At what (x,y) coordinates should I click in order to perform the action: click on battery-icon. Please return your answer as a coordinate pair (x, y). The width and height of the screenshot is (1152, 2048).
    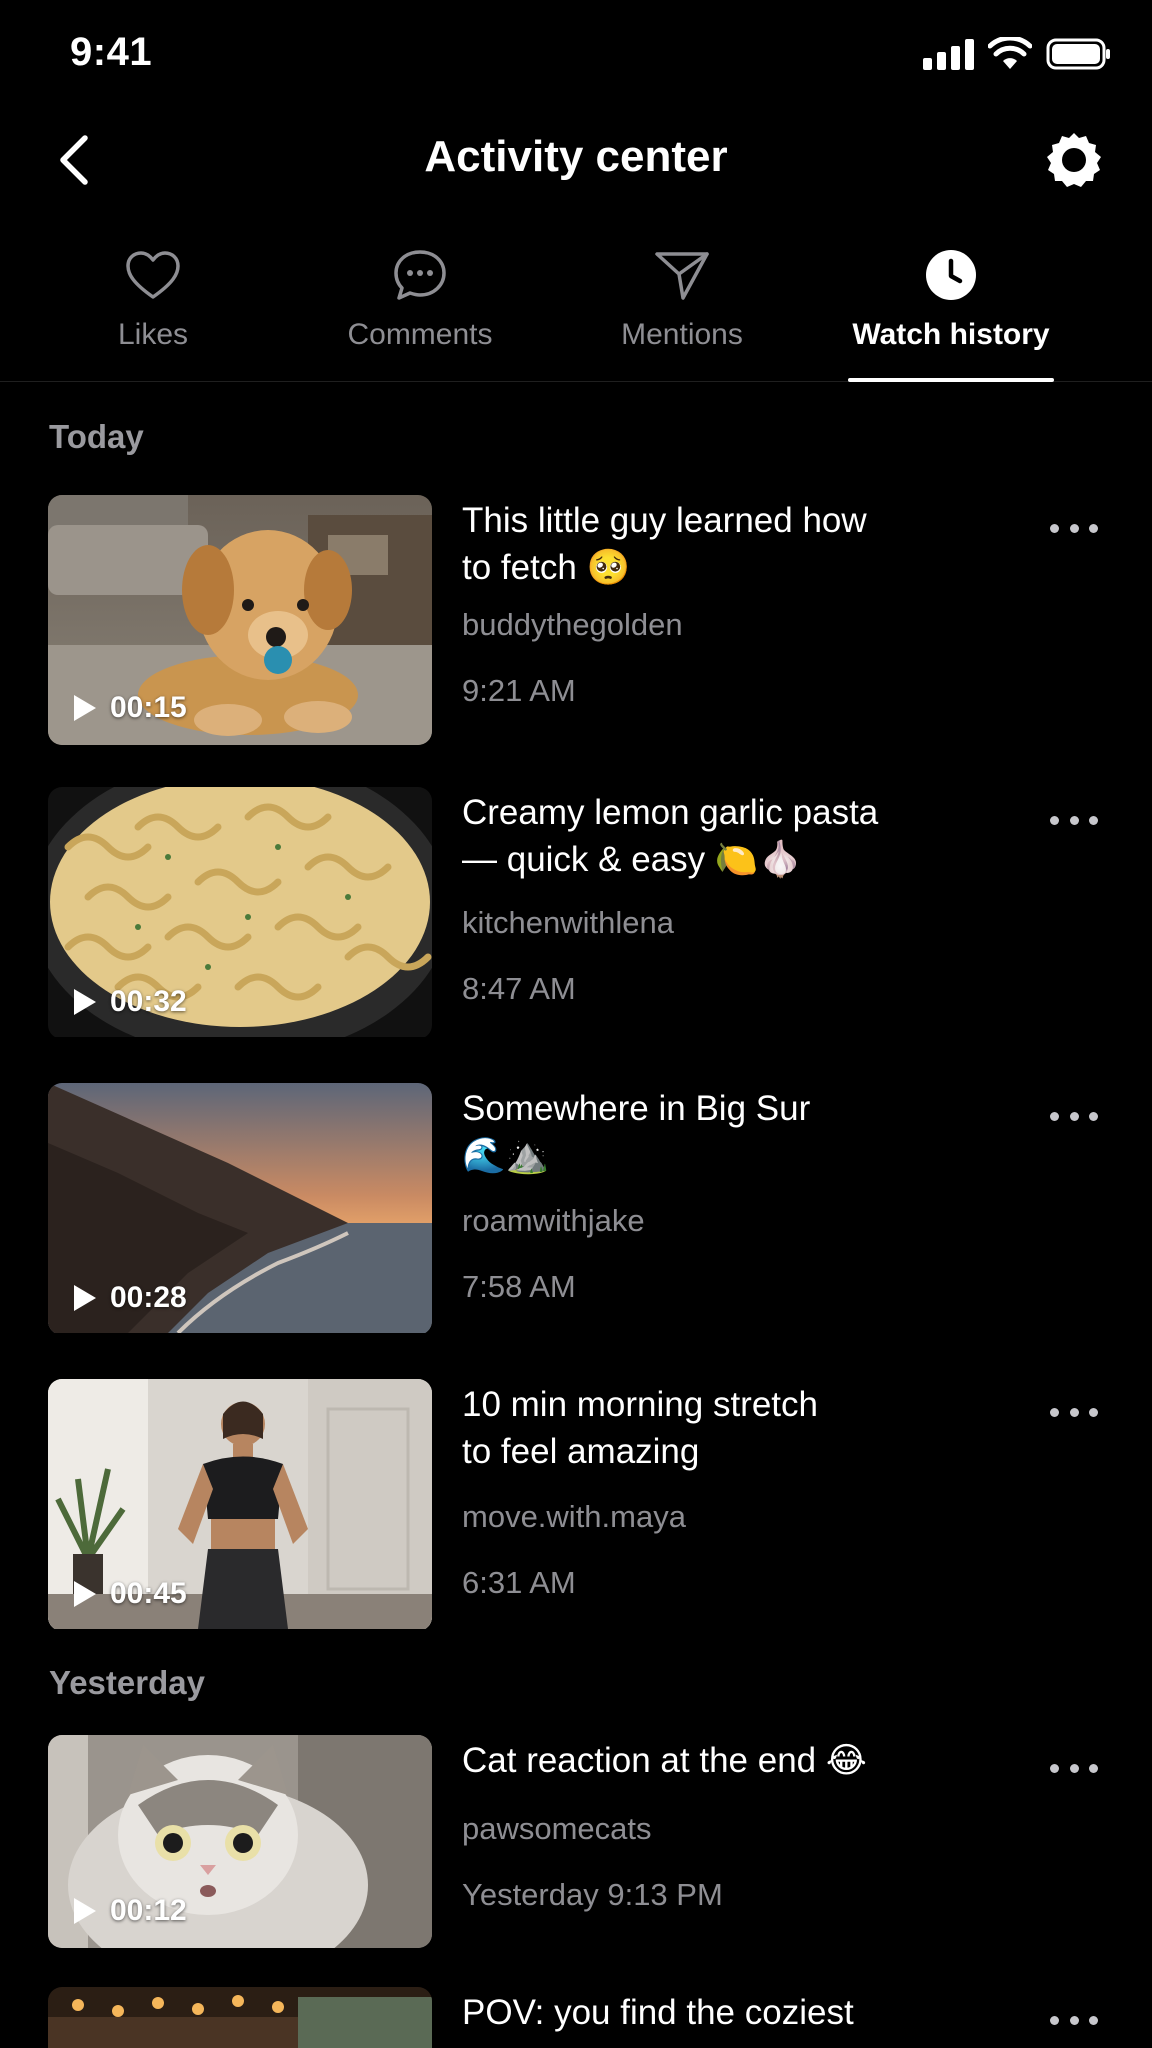
    Looking at the image, I should click on (1078, 54).